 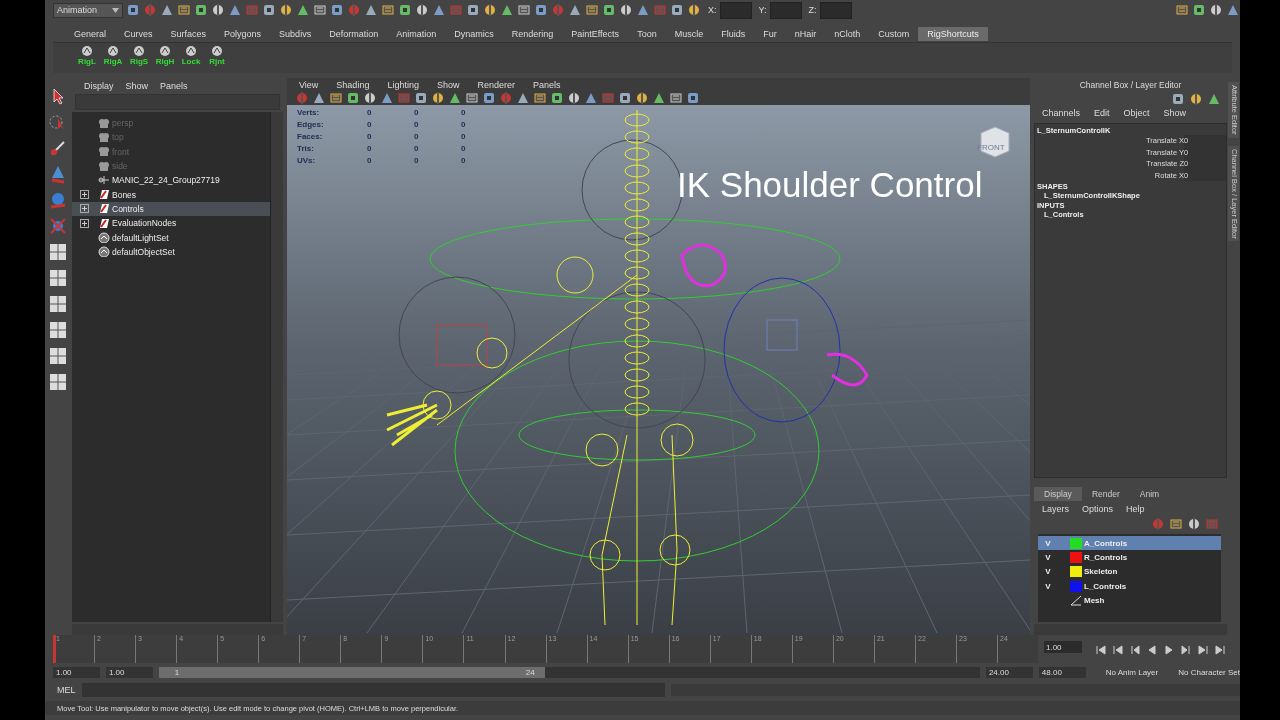 What do you see at coordinates (58, 148) in the screenshot?
I see `paint-icon` at bounding box center [58, 148].